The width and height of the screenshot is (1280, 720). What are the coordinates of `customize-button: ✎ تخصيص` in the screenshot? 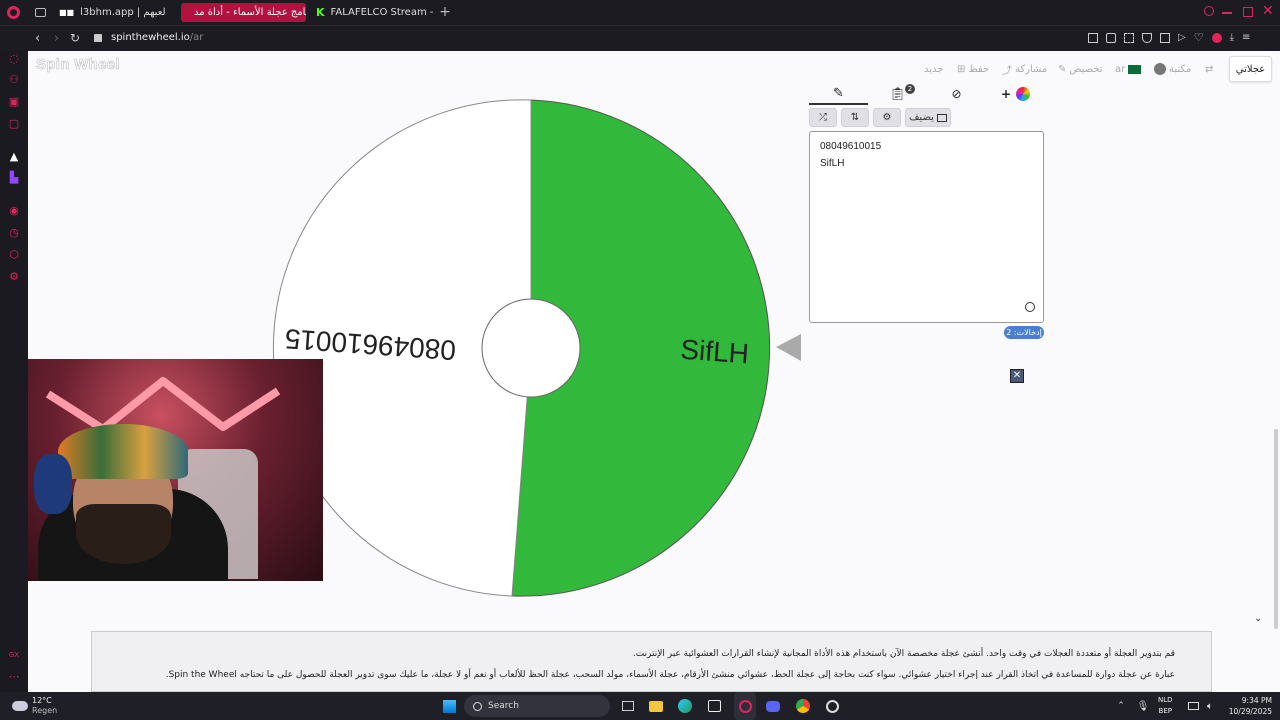 It's located at (1080, 69).